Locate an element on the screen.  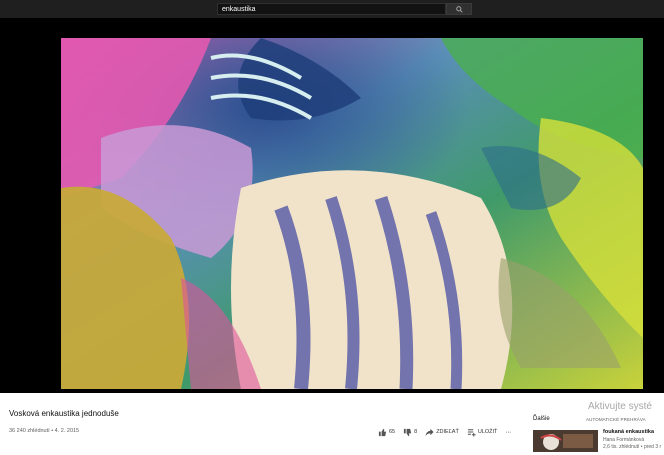
search-button is located at coordinates (459, 9).